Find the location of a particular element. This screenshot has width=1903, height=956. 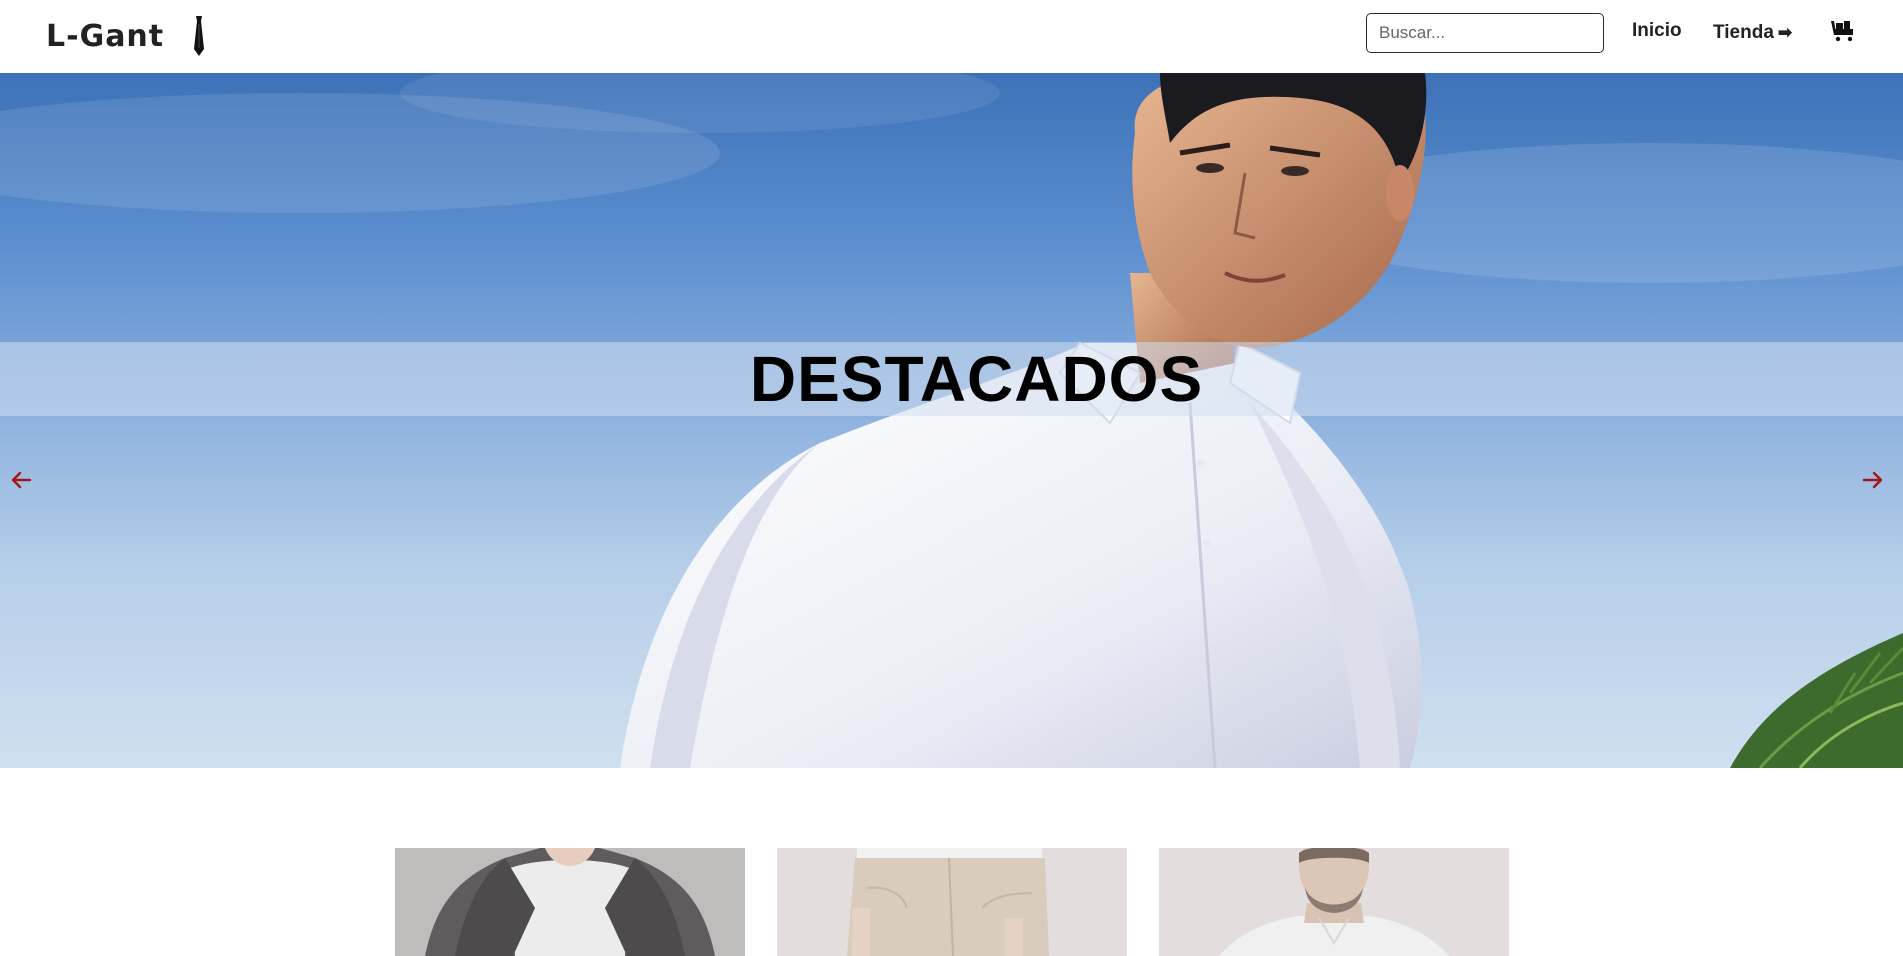

hero-title: DESTACADOS is located at coordinates (976, 379).